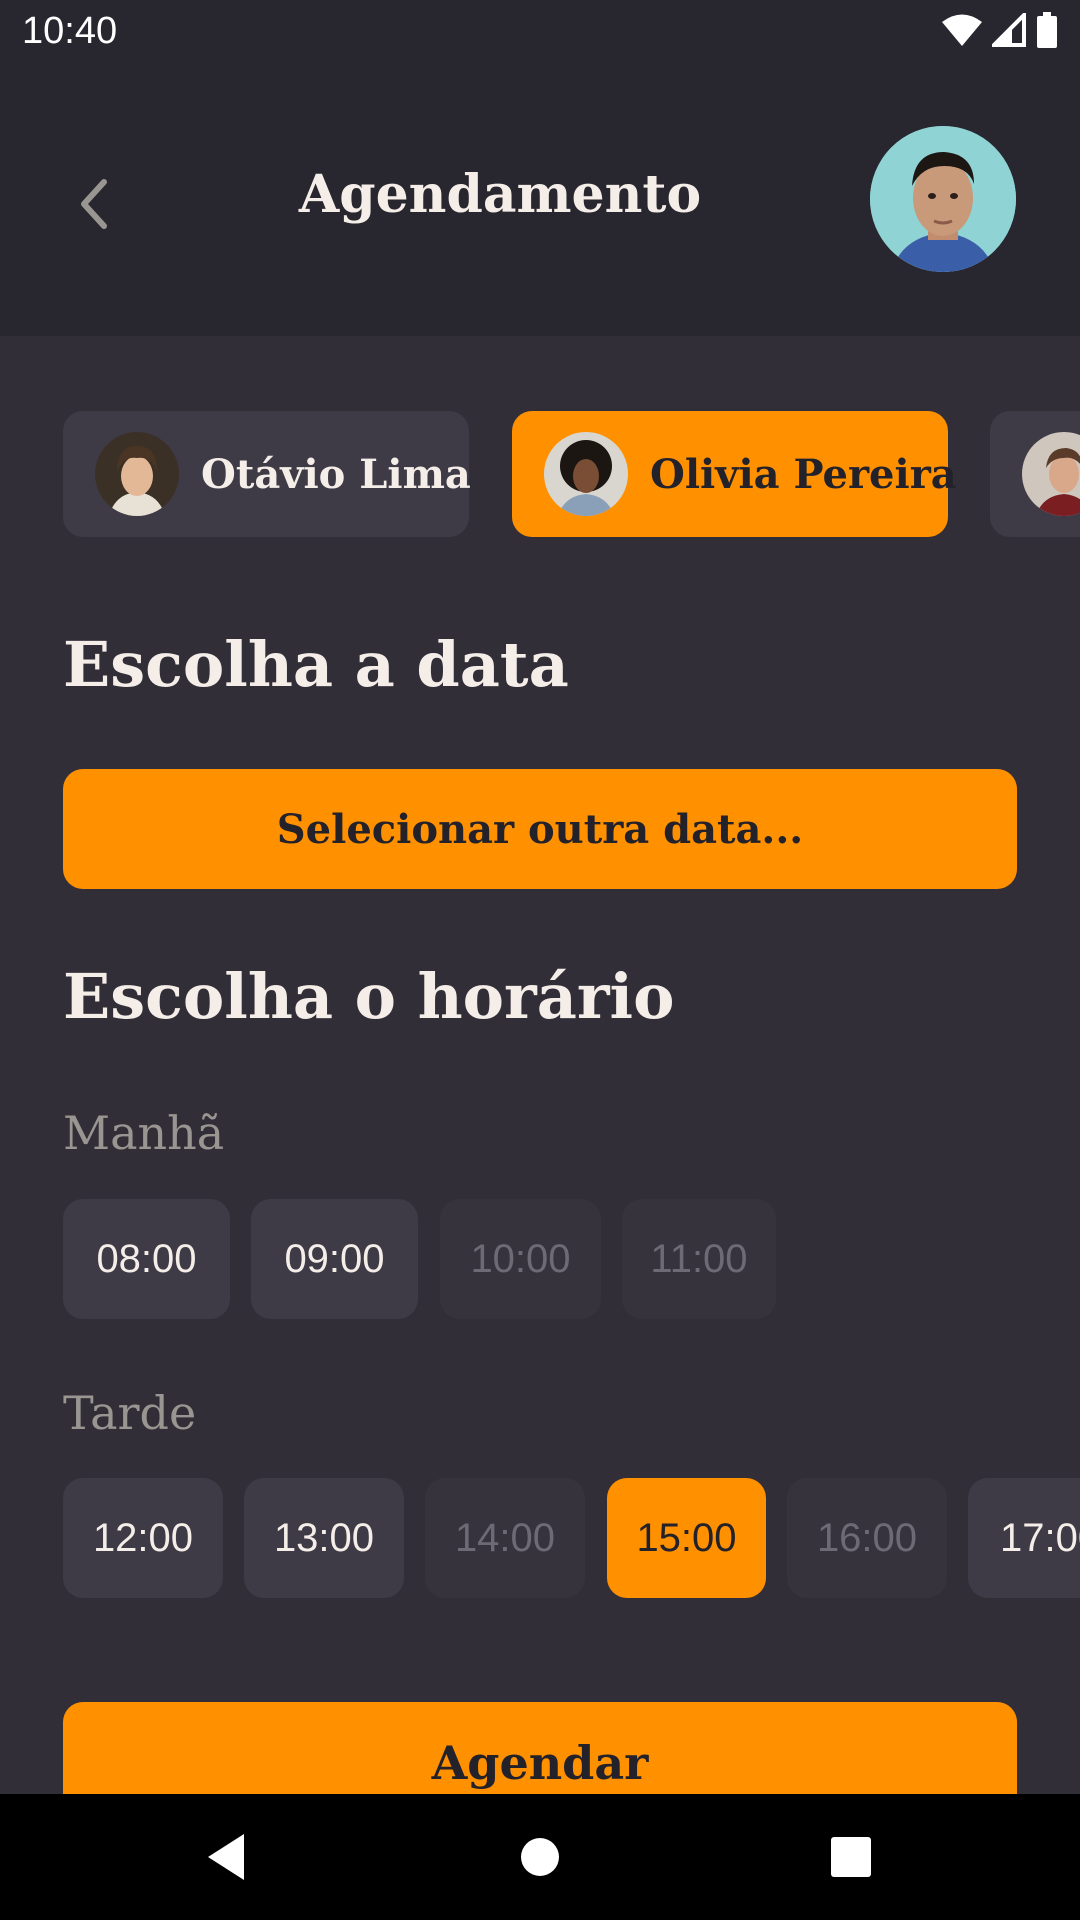 The image size is (1080, 1920). Describe the element at coordinates (316, 664) in the screenshot. I see `date-section-title: Escolha a data` at that location.